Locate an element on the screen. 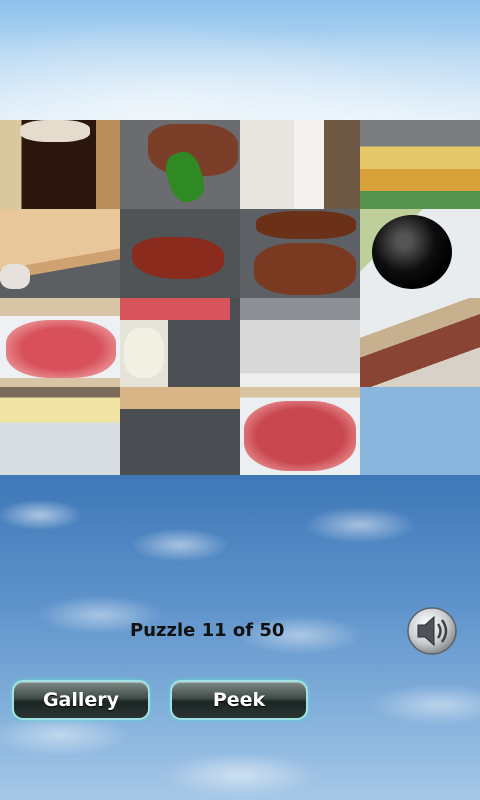 The image size is (480, 800). gallery-button: Gallery is located at coordinates (81, 700).